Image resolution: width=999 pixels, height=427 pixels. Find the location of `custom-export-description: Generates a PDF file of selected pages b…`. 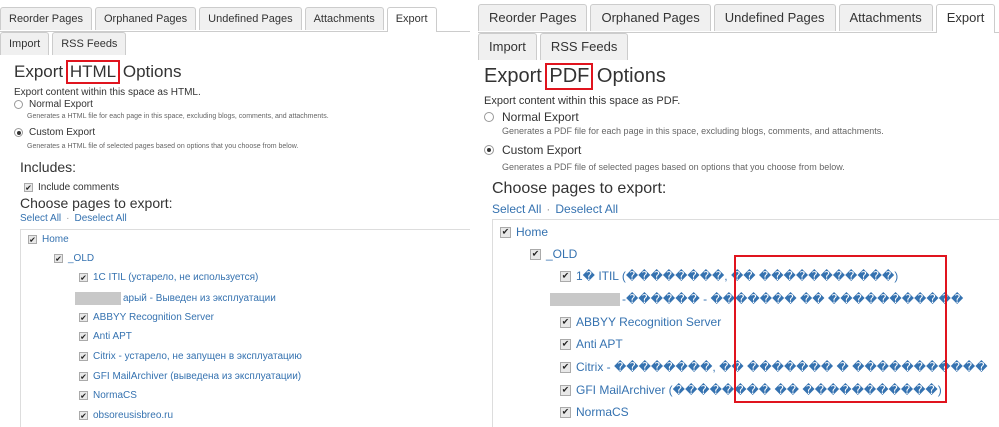

custom-export-description: Generates a PDF file of selected pages b… is located at coordinates (673, 167).